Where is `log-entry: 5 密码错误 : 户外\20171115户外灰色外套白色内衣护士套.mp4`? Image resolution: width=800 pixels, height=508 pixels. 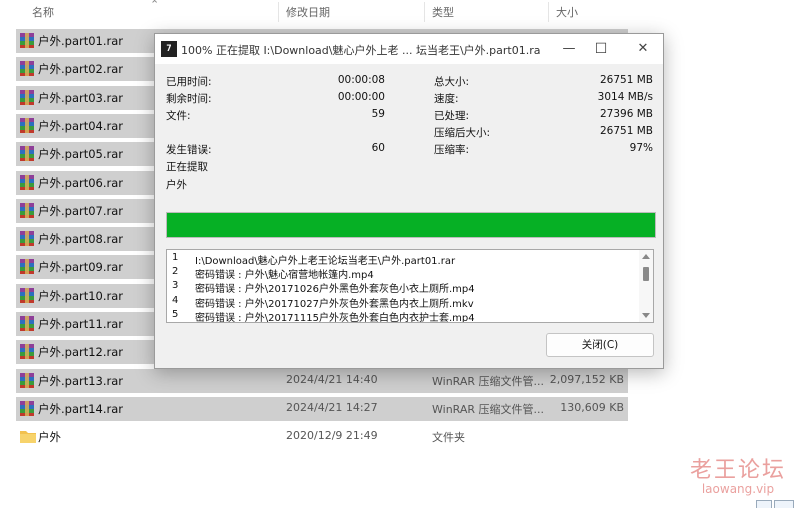 log-entry: 5 密码错误 : 户外\20171115户外灰色外套白色内衣护士套.mp4 is located at coordinates (402, 315).